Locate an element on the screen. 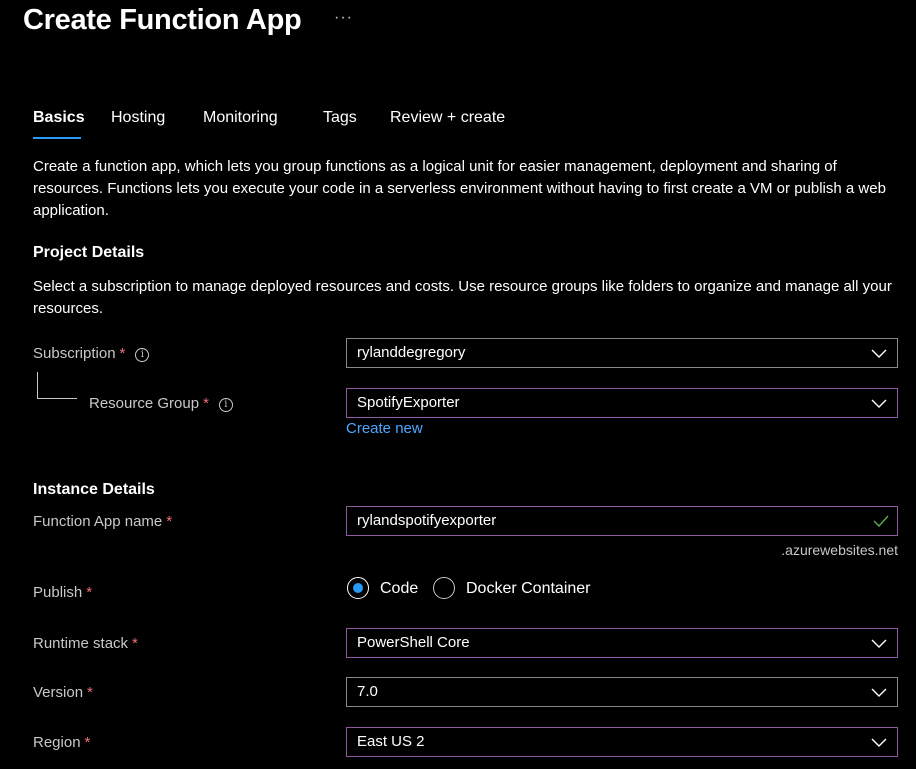 The width and height of the screenshot is (916, 769). subscription-dropdown: rylanddegregory is located at coordinates (622, 353).